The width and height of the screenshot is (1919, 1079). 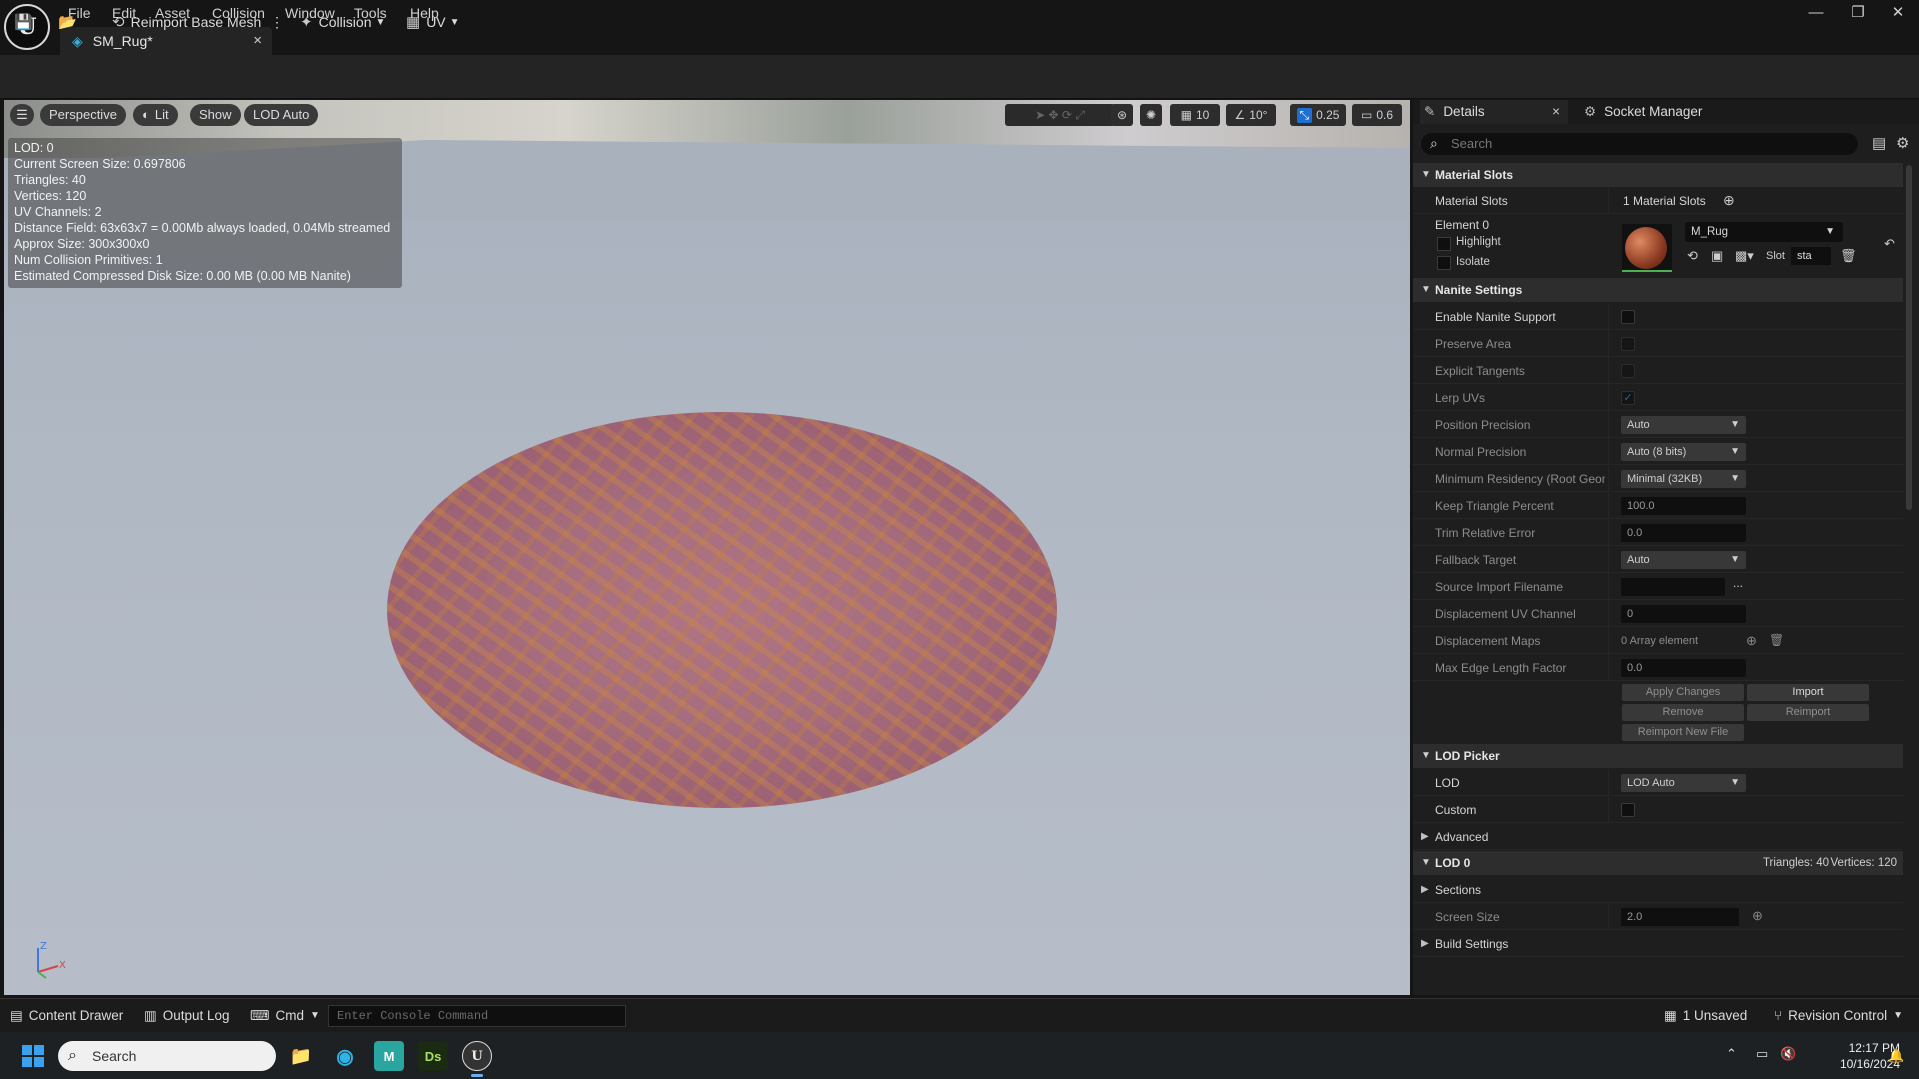 What do you see at coordinates (1251, 115) in the screenshot?
I see `rotation-snap-button: ∠ 10°` at bounding box center [1251, 115].